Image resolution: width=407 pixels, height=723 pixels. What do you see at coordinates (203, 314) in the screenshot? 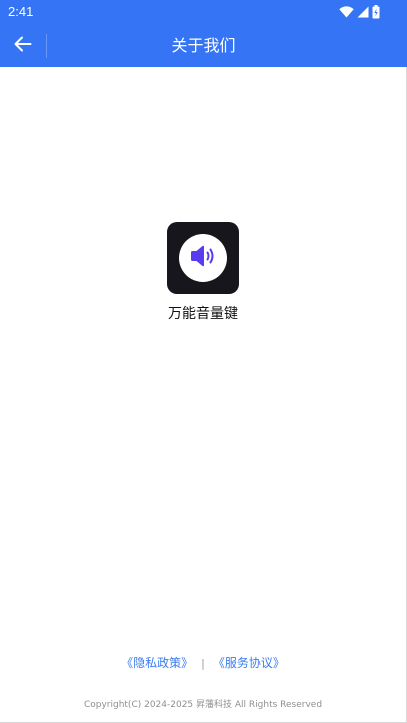
I see `app-name: 万能音量键` at bounding box center [203, 314].